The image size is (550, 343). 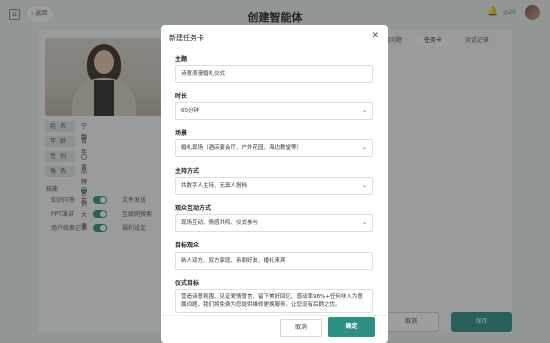 I want to click on interaction-select: 现场互动、情感共鸣、仪式参与 ⌄, so click(x=274, y=223).